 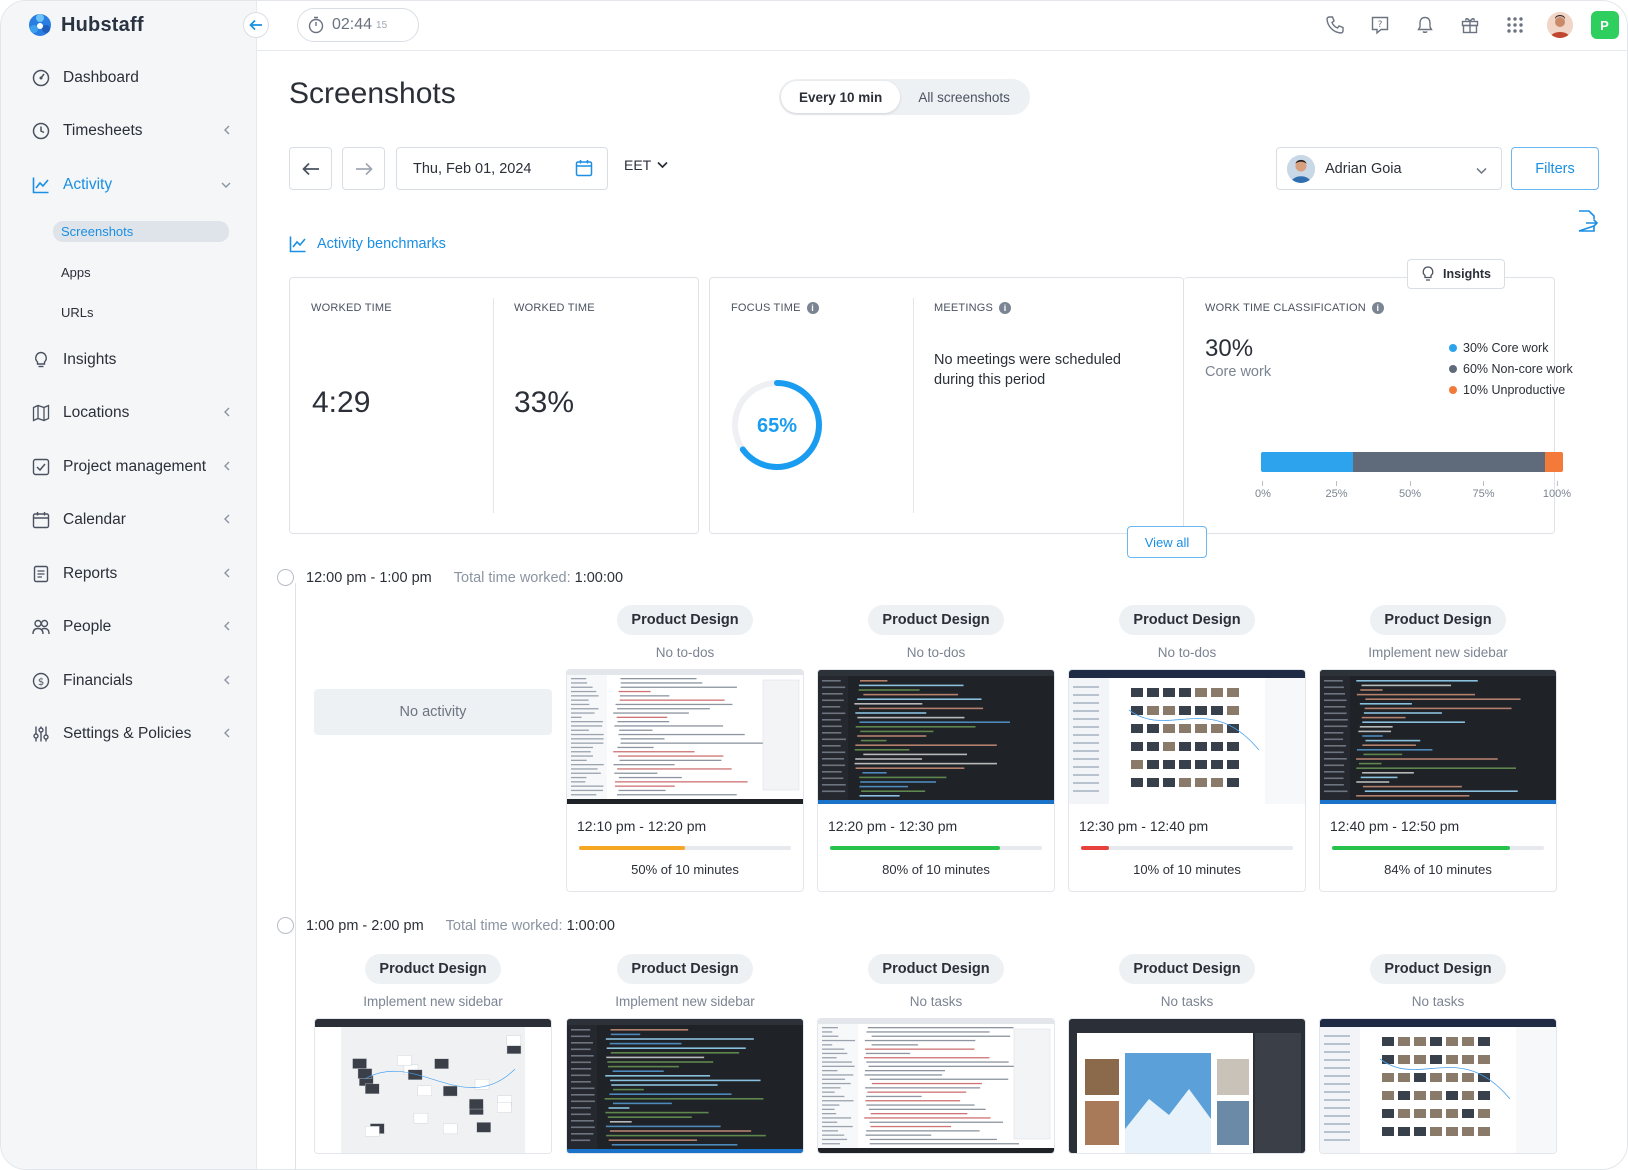 What do you see at coordinates (1229, 348) in the screenshot?
I see `core-work-value: 30%` at bounding box center [1229, 348].